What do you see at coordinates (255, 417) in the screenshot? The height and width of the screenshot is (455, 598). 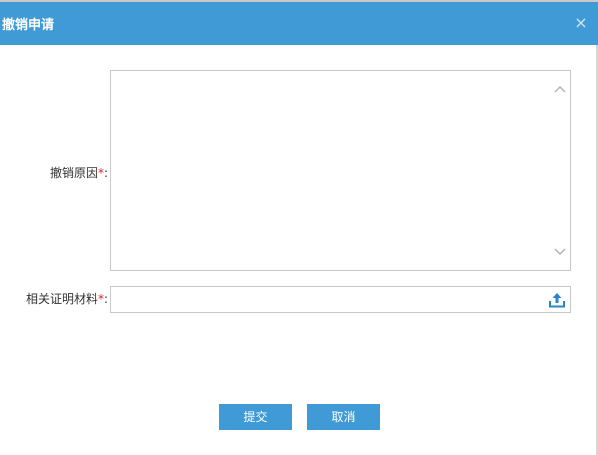 I see `submit-button: 提交` at bounding box center [255, 417].